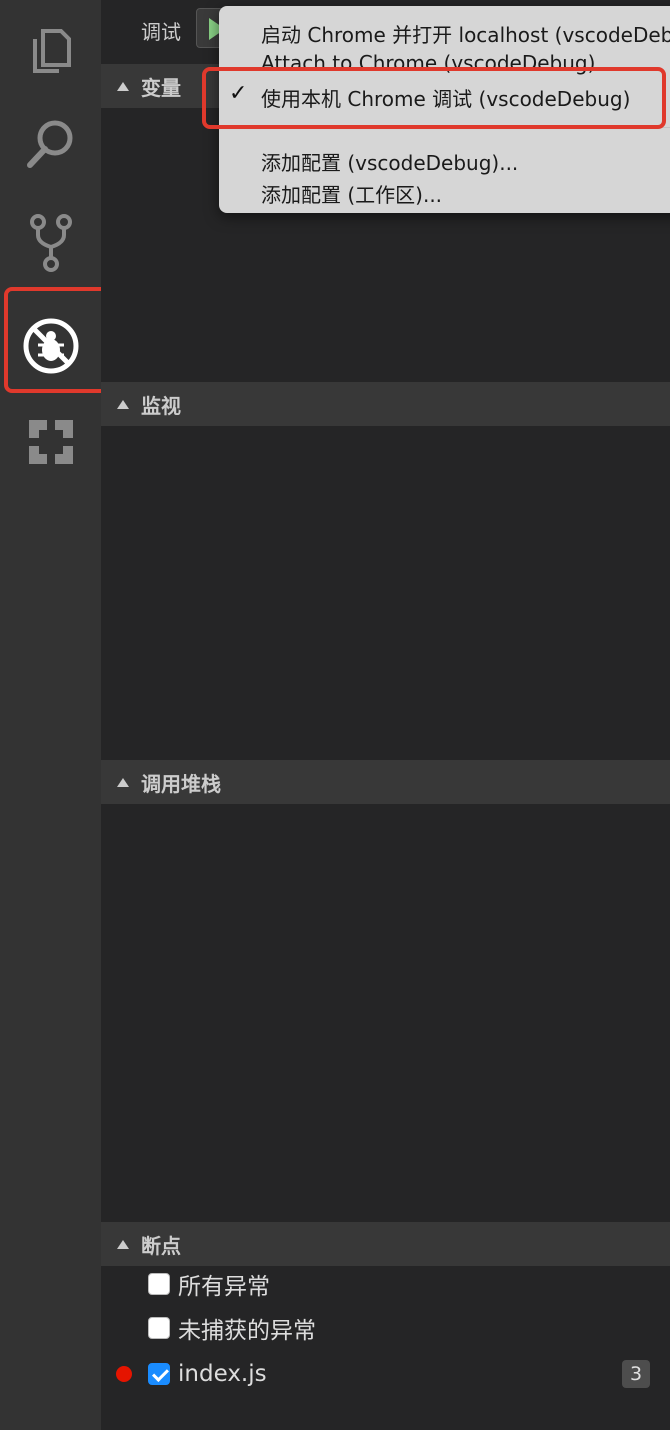  I want to click on breakpoint-row-all-exceptions: 所有异常, so click(385, 1284).